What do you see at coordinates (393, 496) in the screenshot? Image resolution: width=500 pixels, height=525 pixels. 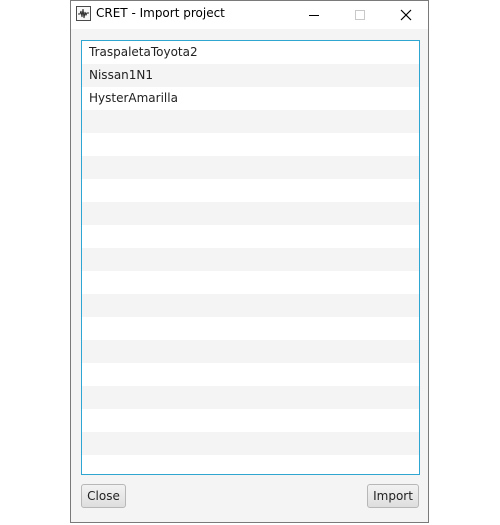 I see `import-button: Import` at bounding box center [393, 496].